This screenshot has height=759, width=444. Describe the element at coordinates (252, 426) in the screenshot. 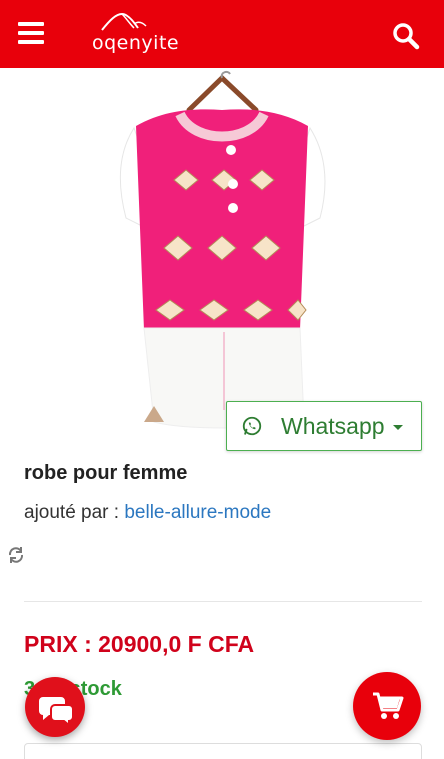

I see `whatsapp-icon` at that location.